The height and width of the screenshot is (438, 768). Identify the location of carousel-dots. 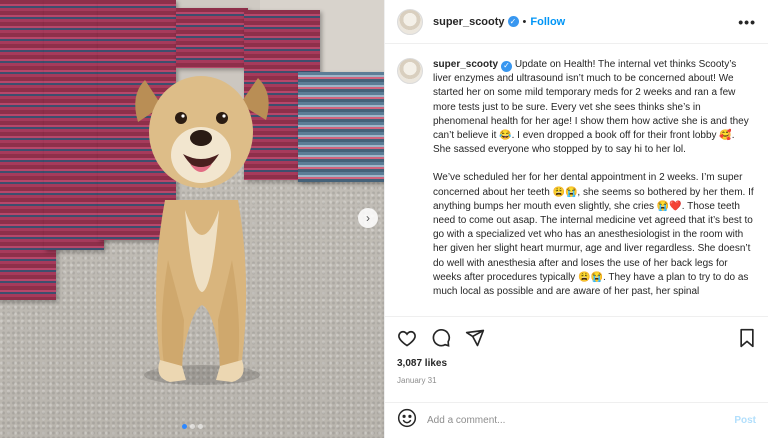
(192, 426).